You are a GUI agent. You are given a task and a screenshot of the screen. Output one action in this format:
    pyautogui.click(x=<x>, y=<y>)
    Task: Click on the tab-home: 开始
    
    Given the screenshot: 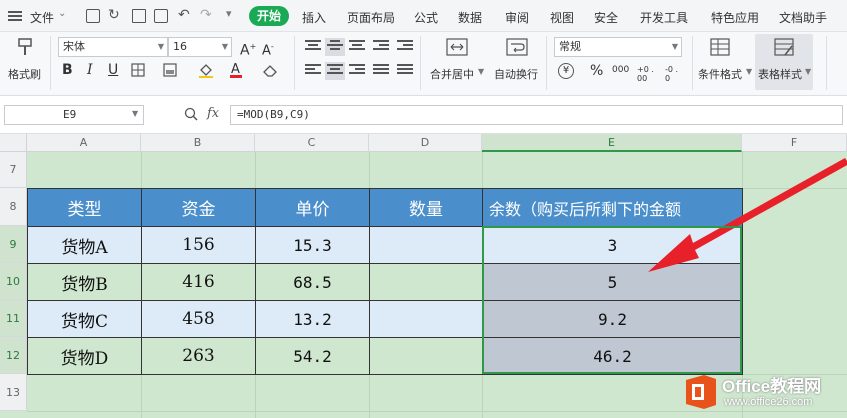 What is the action you would take?
    pyautogui.click(x=269, y=16)
    